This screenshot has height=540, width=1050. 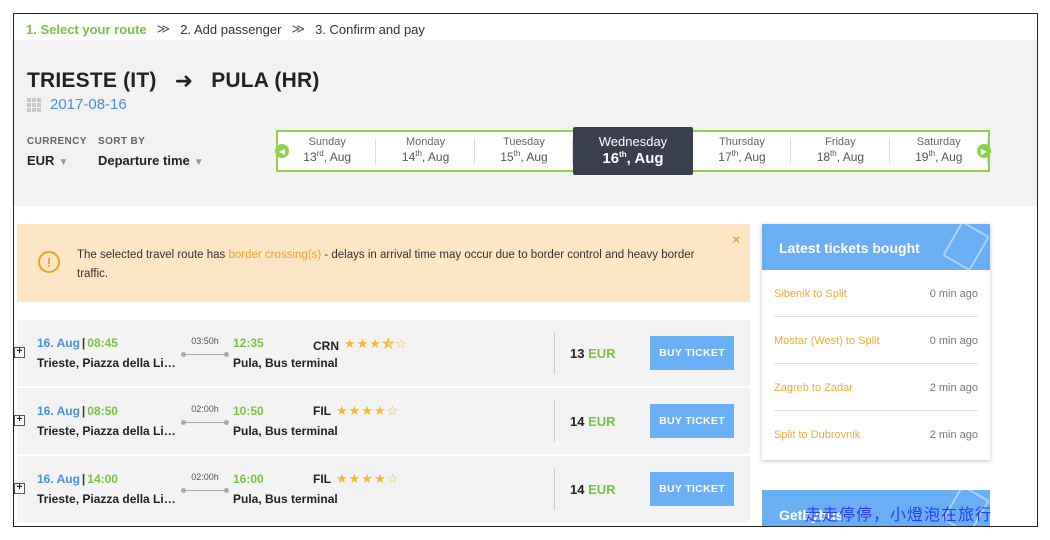 What do you see at coordinates (327, 151) in the screenshot?
I see `date-option: Sunday 13rd, Aug` at bounding box center [327, 151].